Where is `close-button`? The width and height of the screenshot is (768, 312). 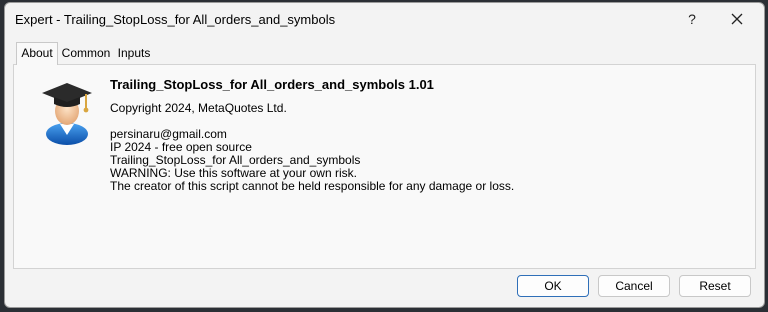
close-button is located at coordinates (737, 19).